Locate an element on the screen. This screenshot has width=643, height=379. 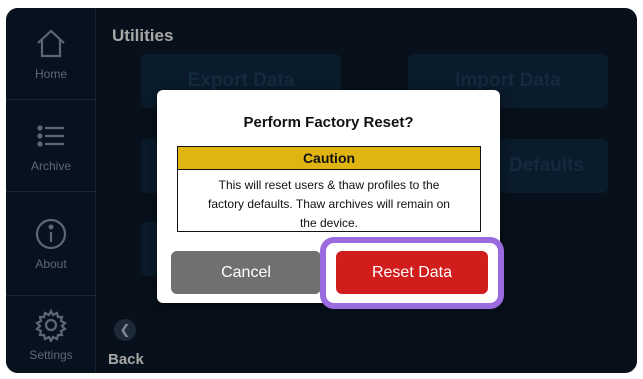
caution-line: the device. is located at coordinates (329, 223).